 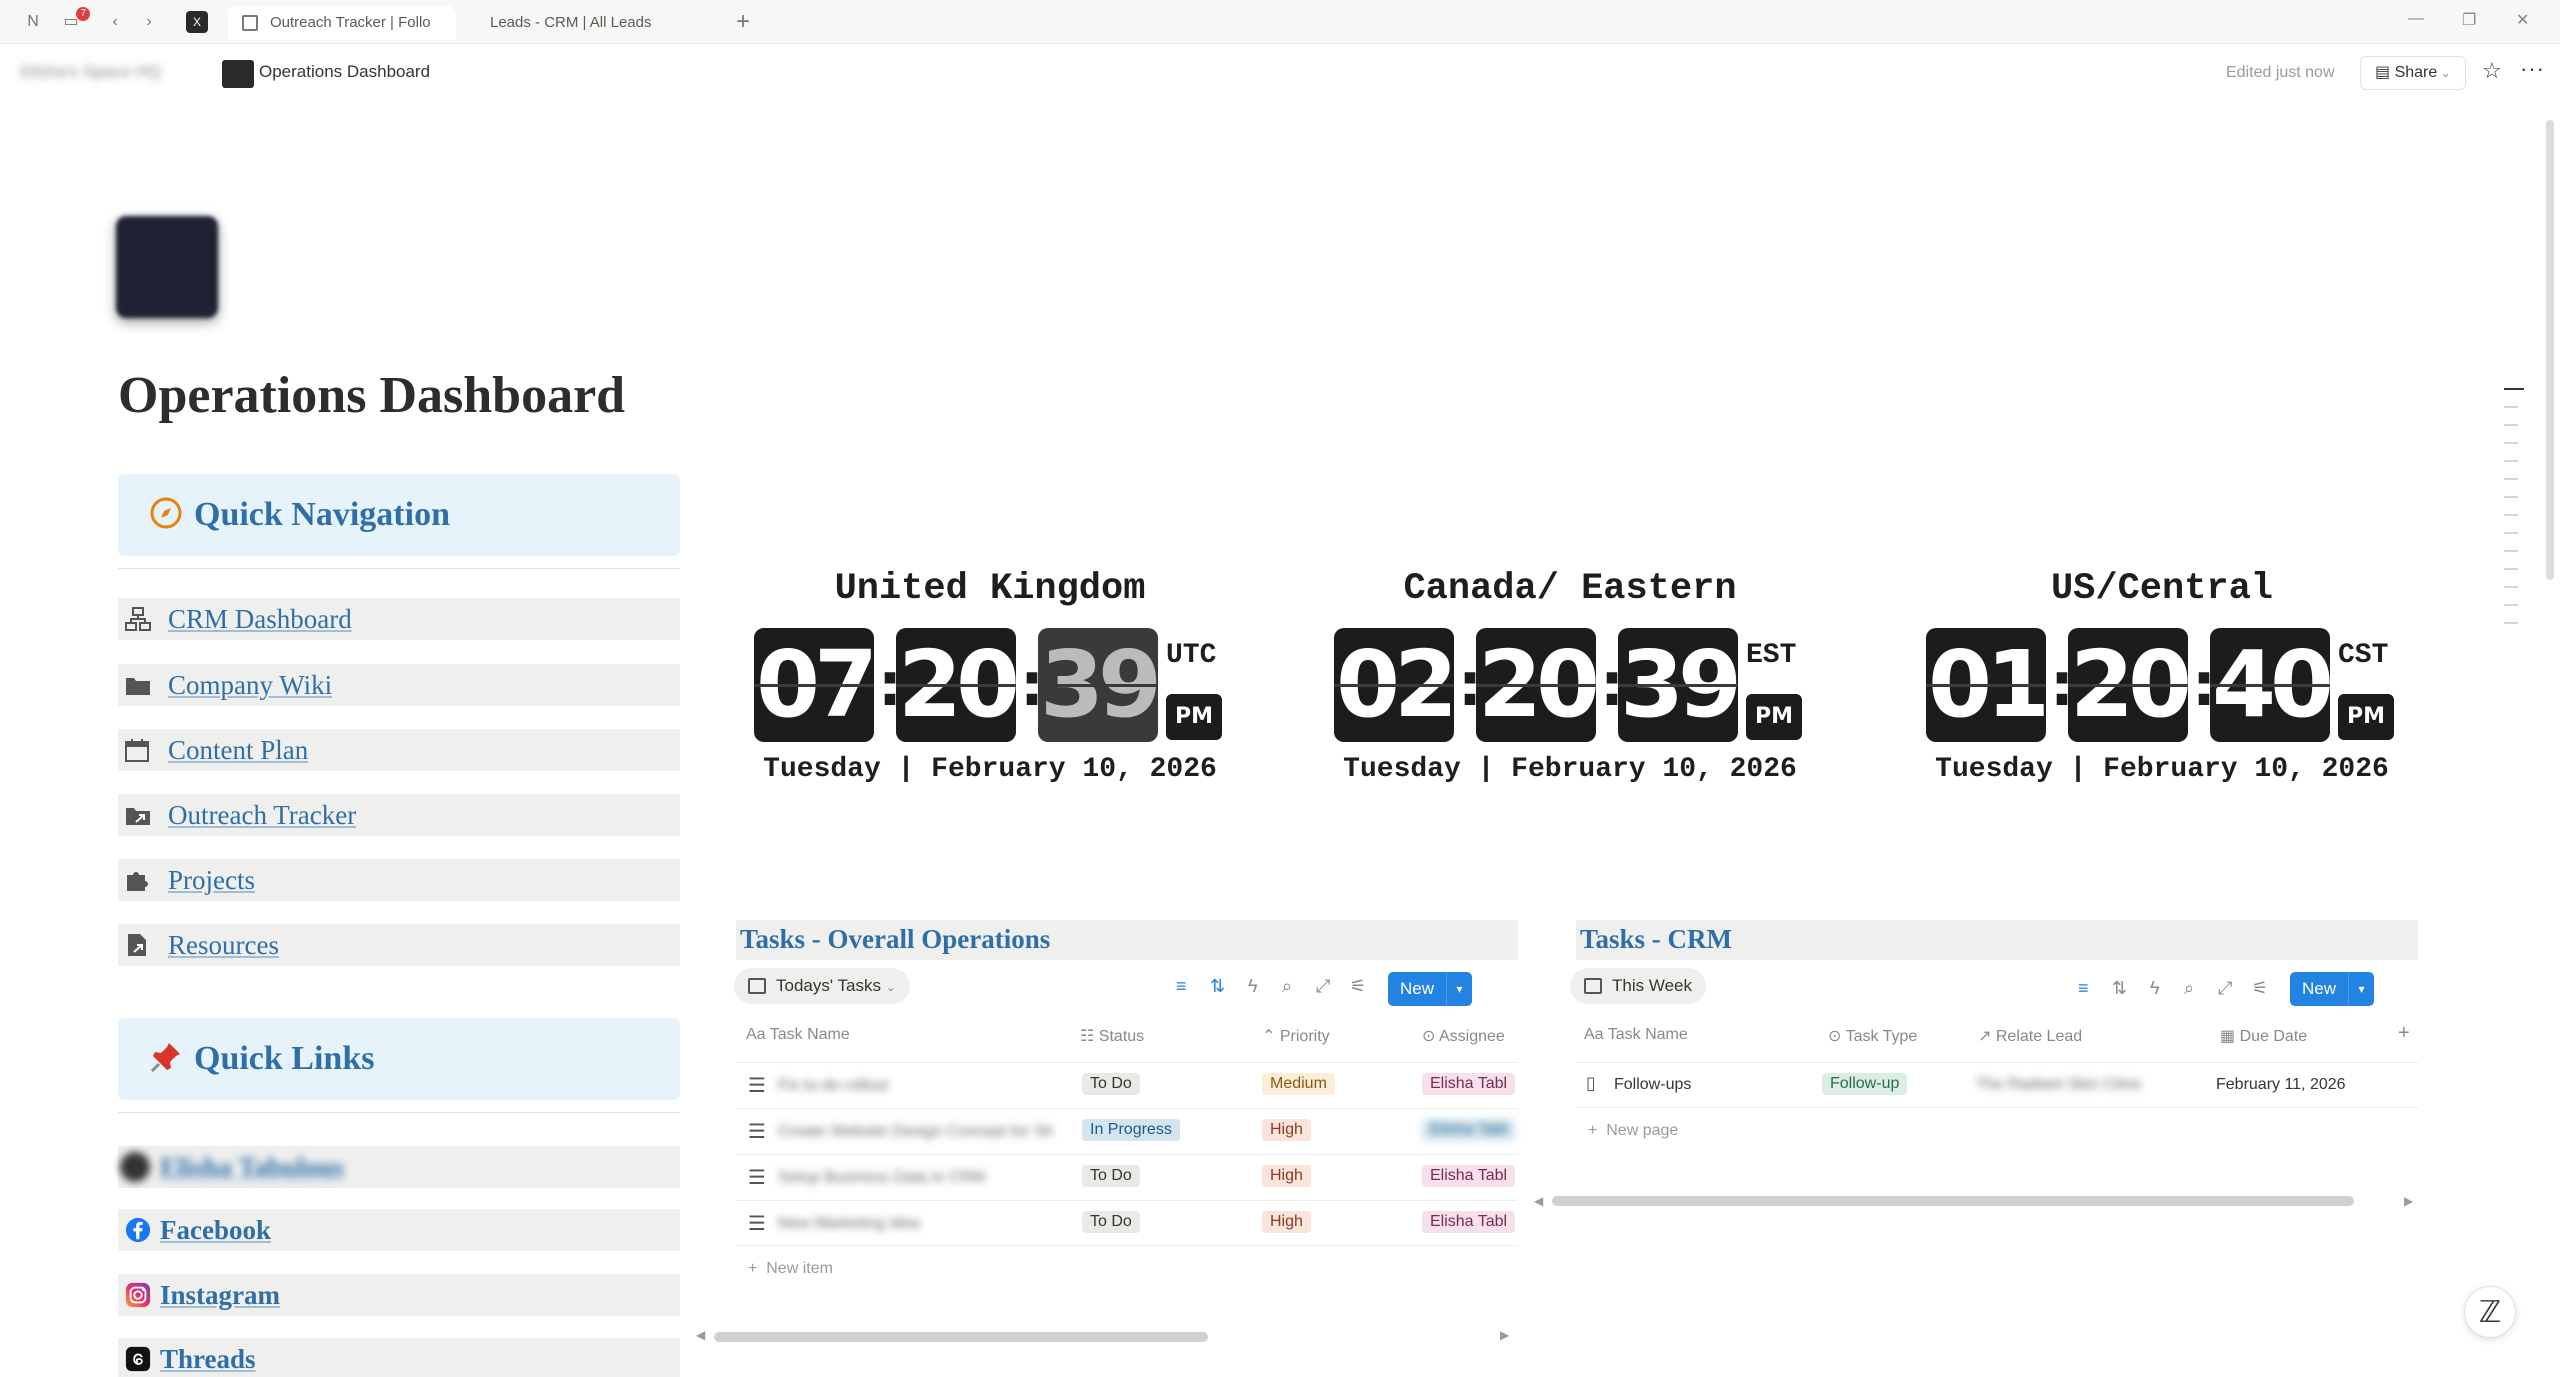 What do you see at coordinates (215, 1230) in the screenshot?
I see `link-label: Facebook` at bounding box center [215, 1230].